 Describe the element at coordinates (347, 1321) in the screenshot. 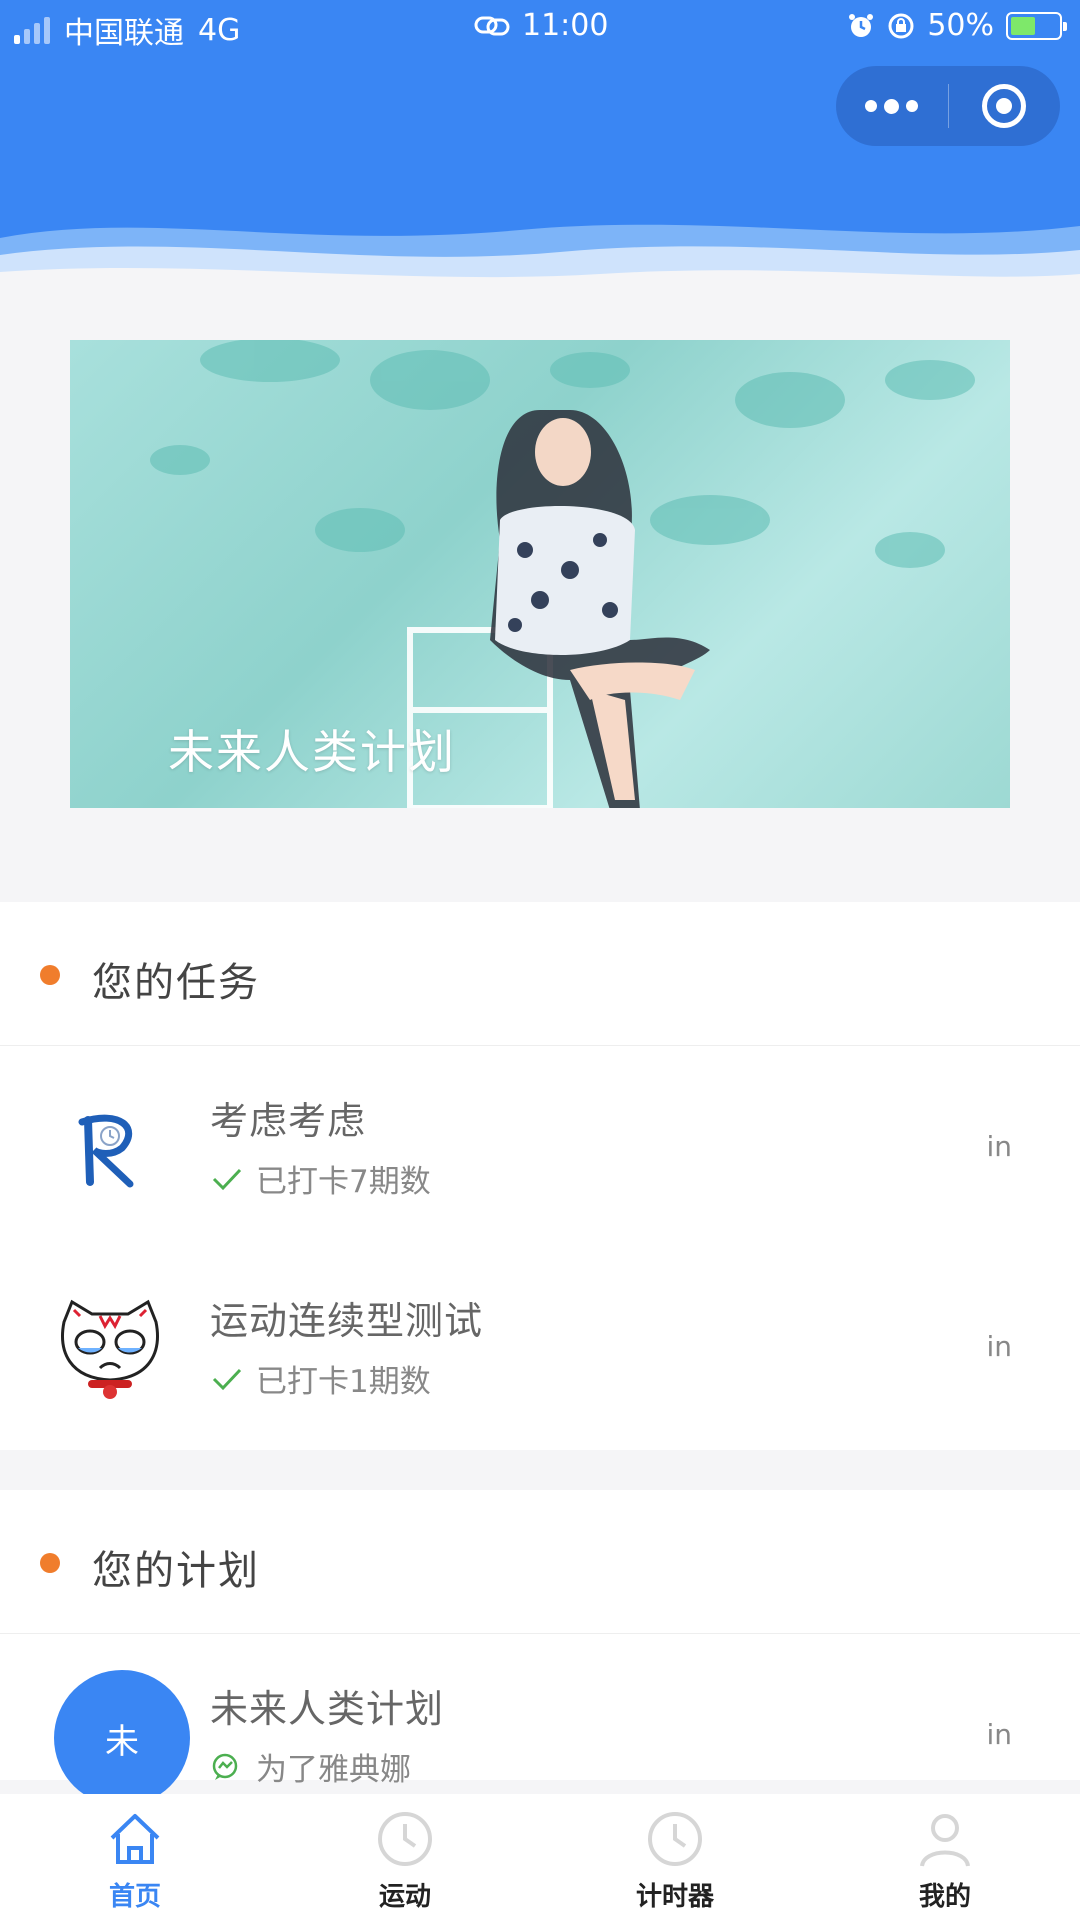

I see `task-title: 运动连续型测试` at that location.